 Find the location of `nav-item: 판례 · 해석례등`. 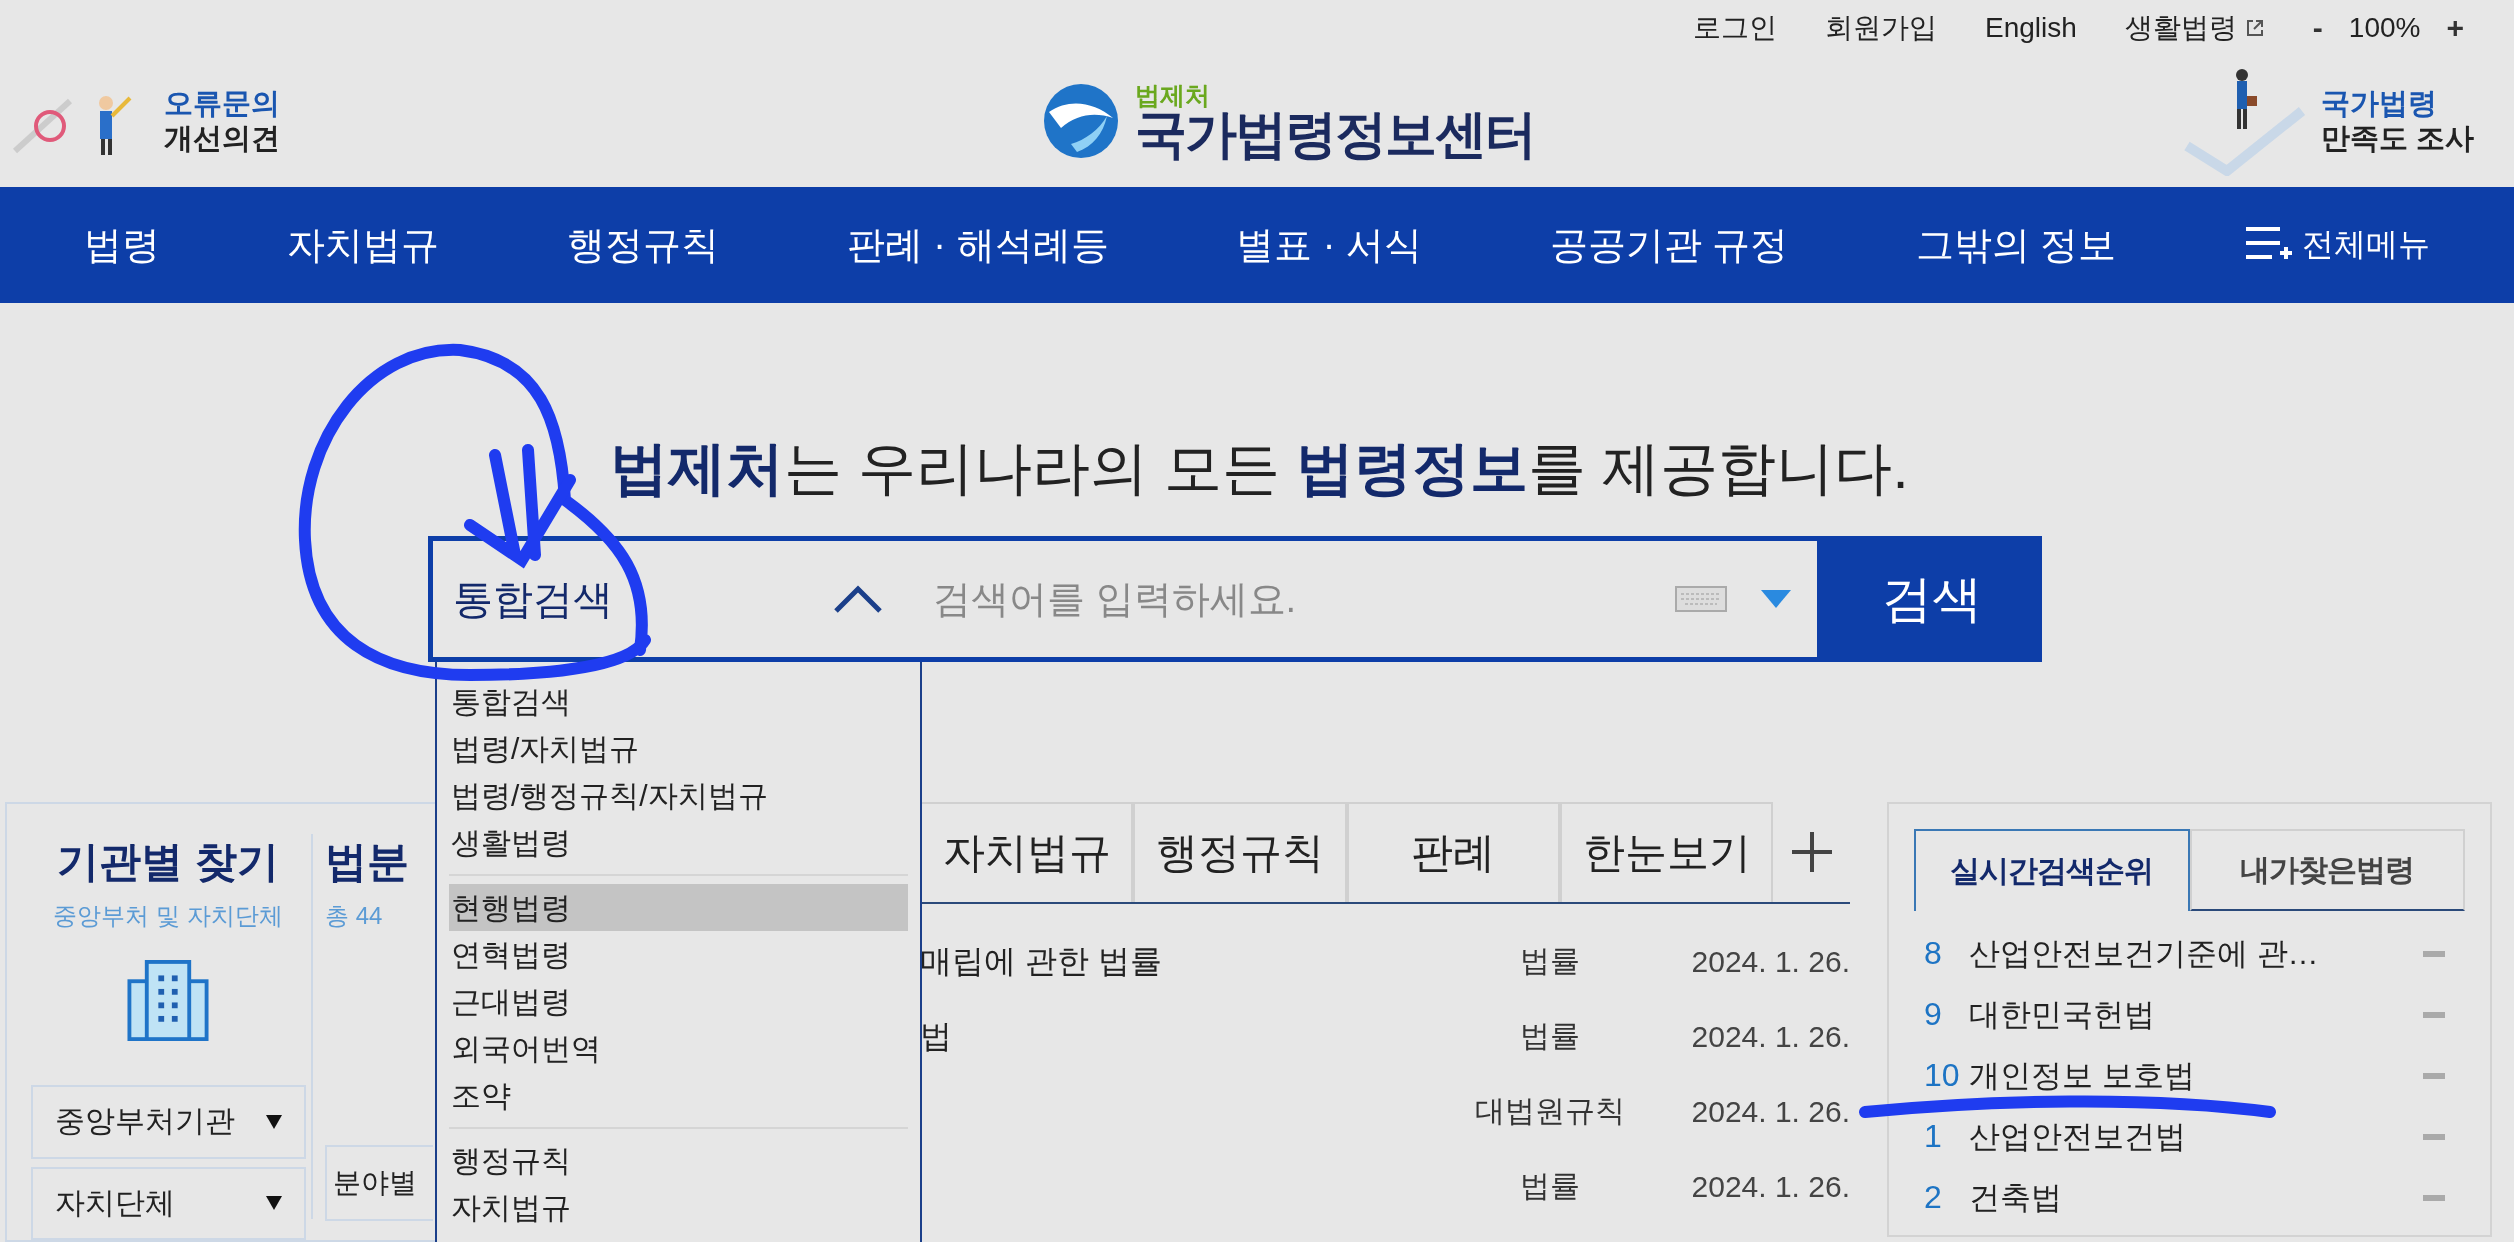

nav-item: 판례 · 해석례등 is located at coordinates (977, 245).